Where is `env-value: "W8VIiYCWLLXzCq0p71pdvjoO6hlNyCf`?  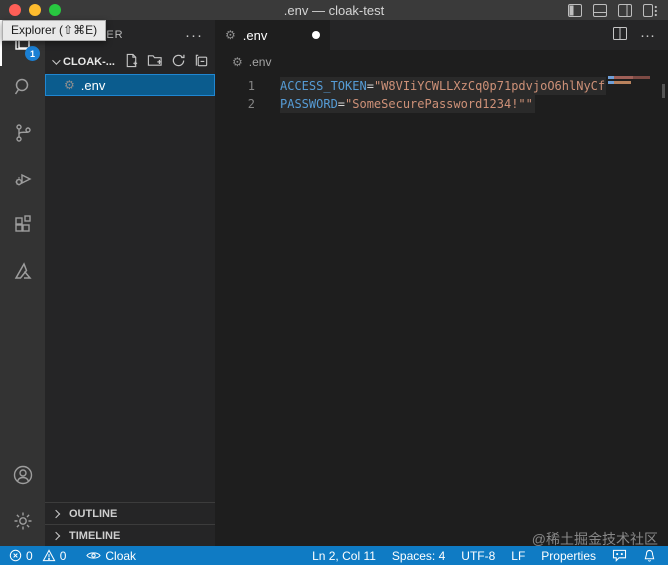
env-value: "W8VIiYCWLLXzCq0p71pdvjoO6hlNyCf is located at coordinates (489, 86).